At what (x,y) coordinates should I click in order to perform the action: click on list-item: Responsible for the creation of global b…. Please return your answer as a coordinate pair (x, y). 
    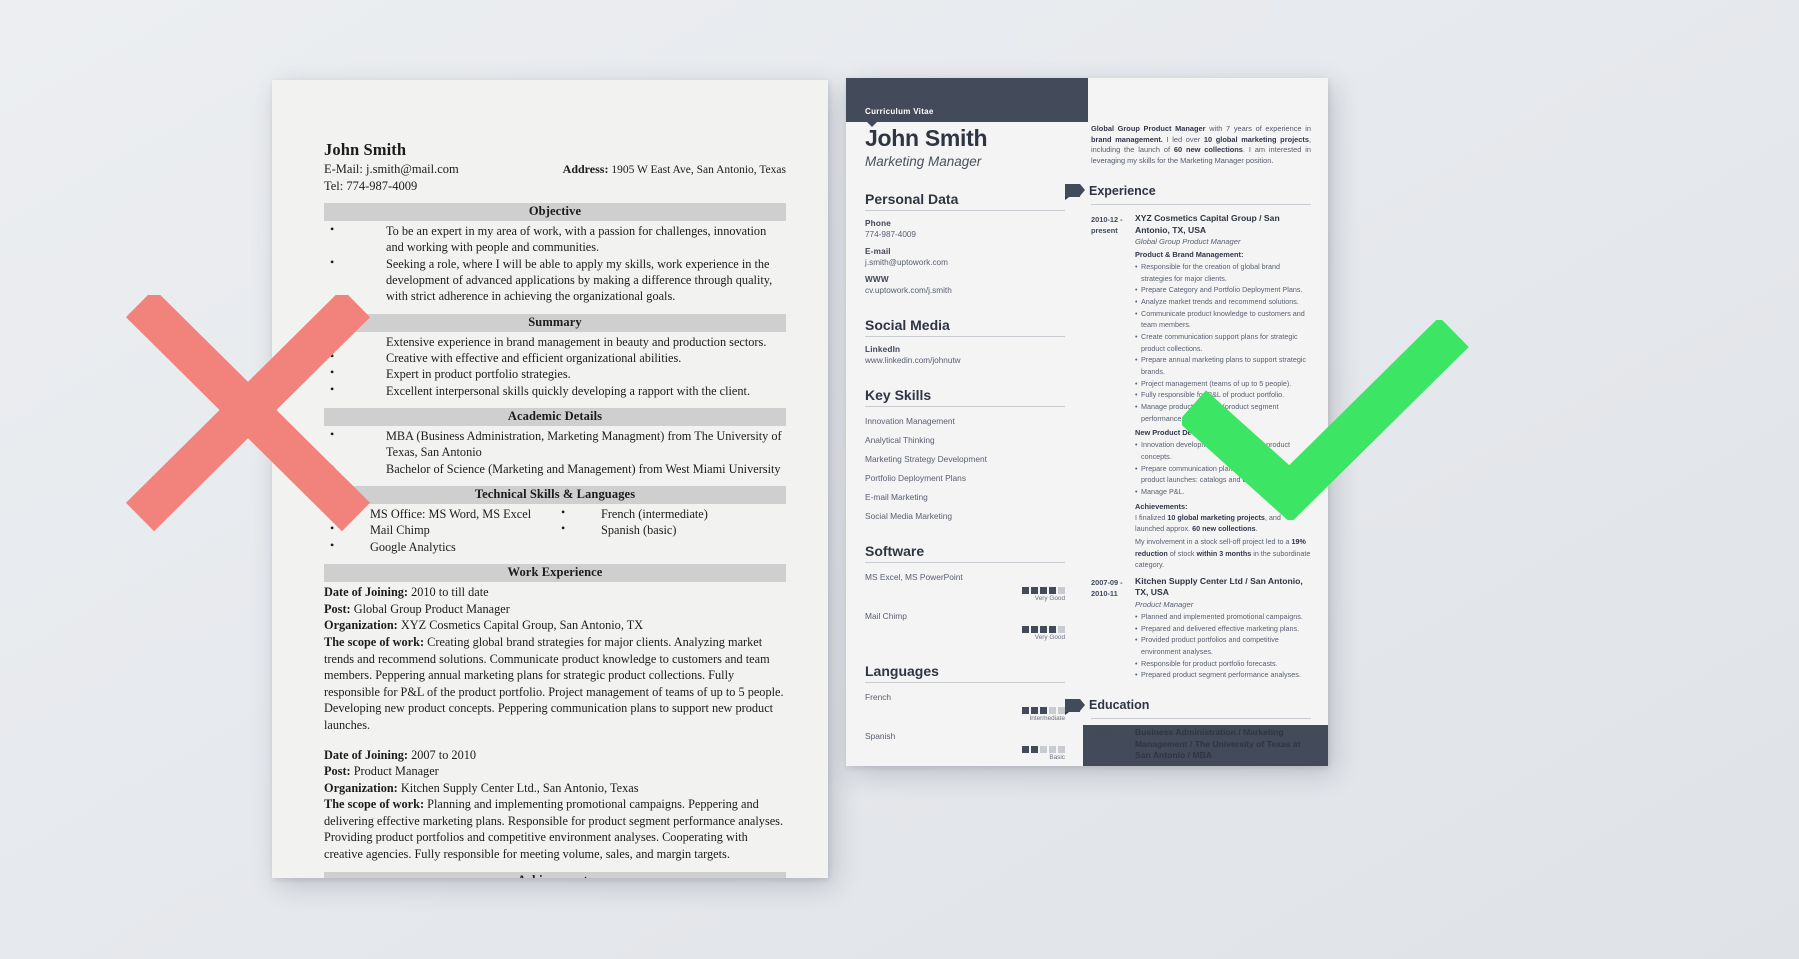
    Looking at the image, I should click on (1223, 272).